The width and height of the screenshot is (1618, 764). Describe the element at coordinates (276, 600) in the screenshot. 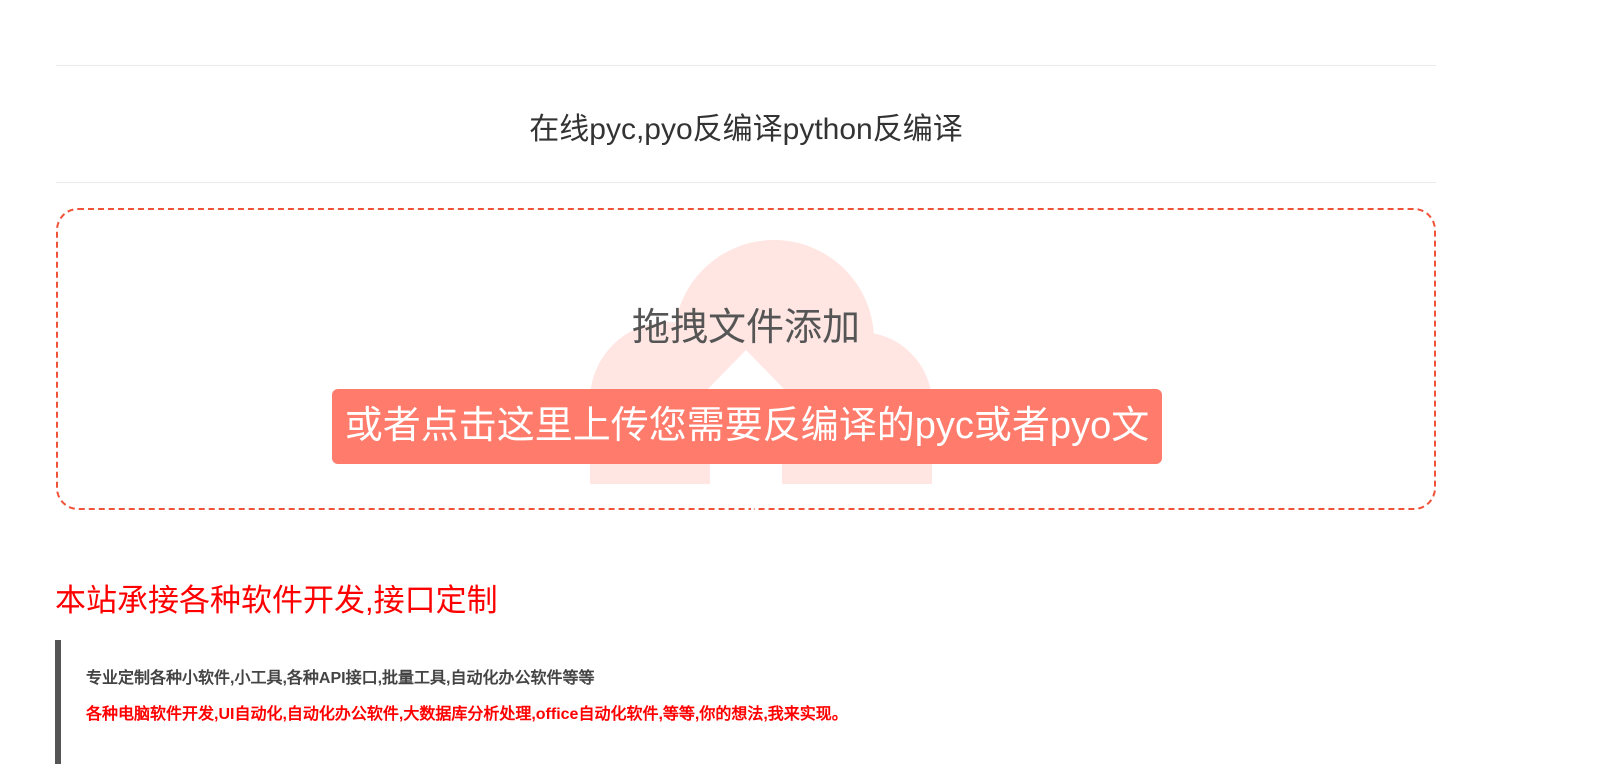

I see `promo-heading: 本站承接各种软件开发,接口定制` at that location.